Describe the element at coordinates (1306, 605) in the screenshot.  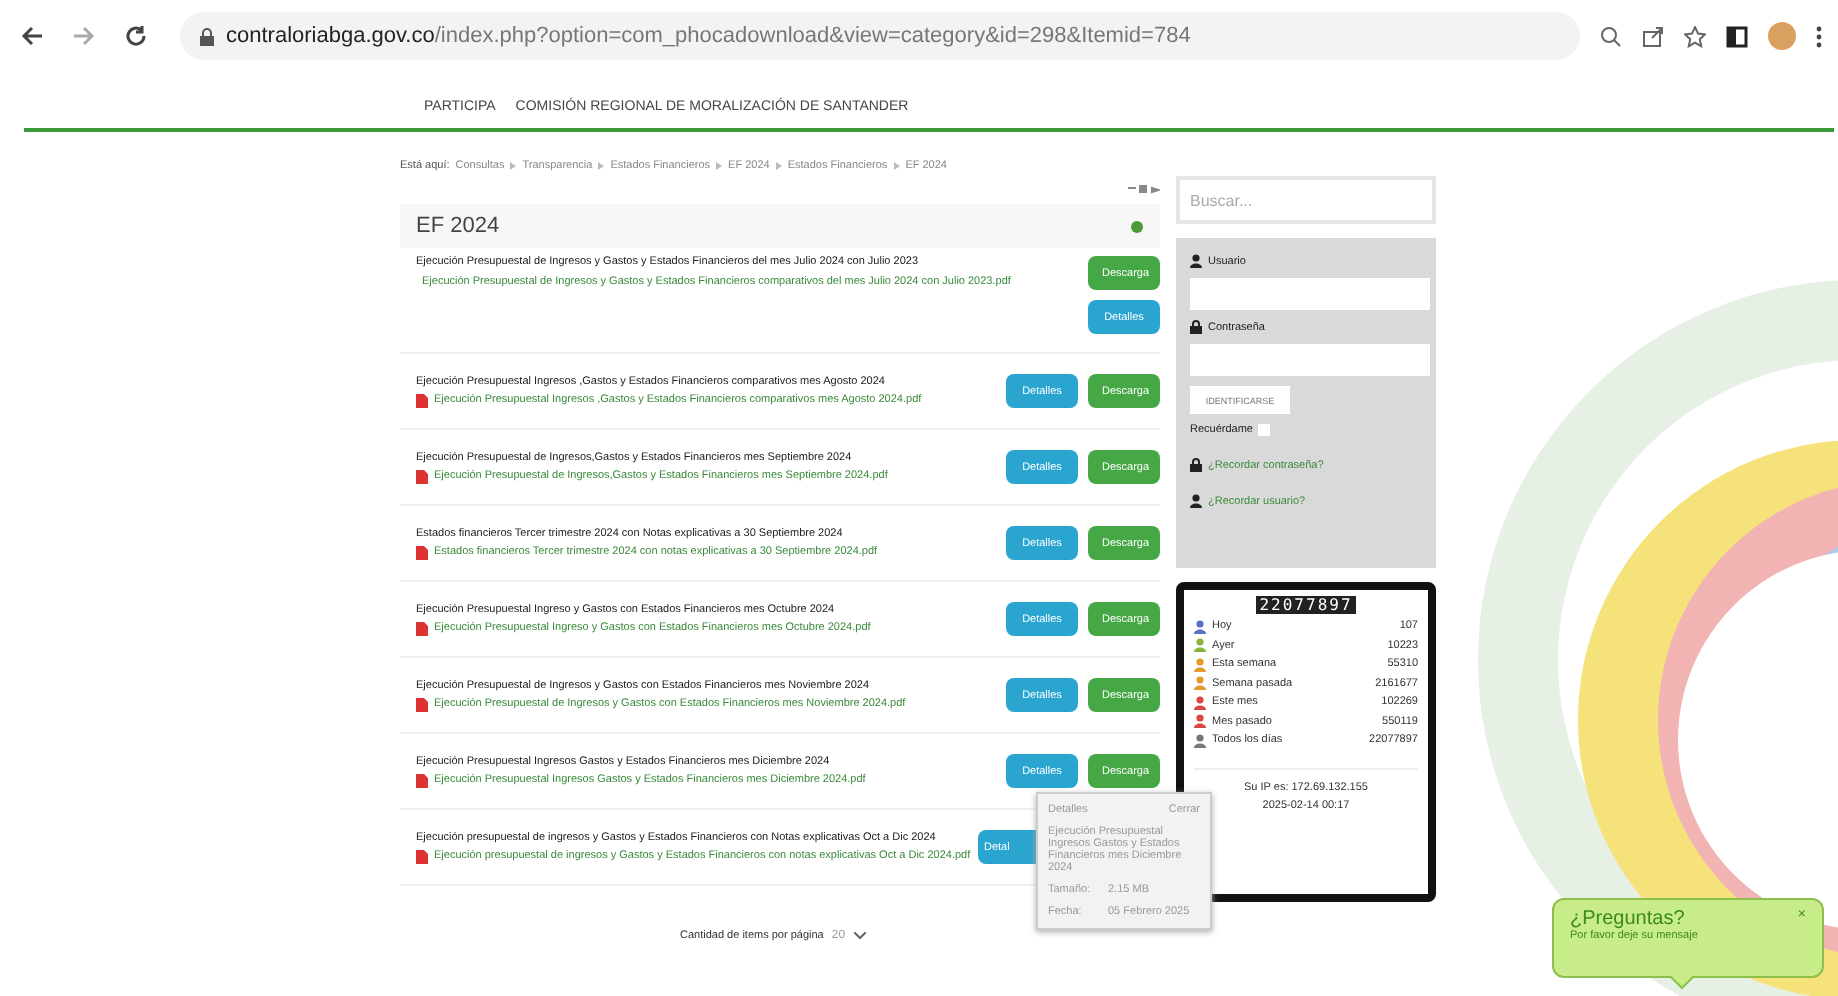
I see `counter-digits: 22077897` at that location.